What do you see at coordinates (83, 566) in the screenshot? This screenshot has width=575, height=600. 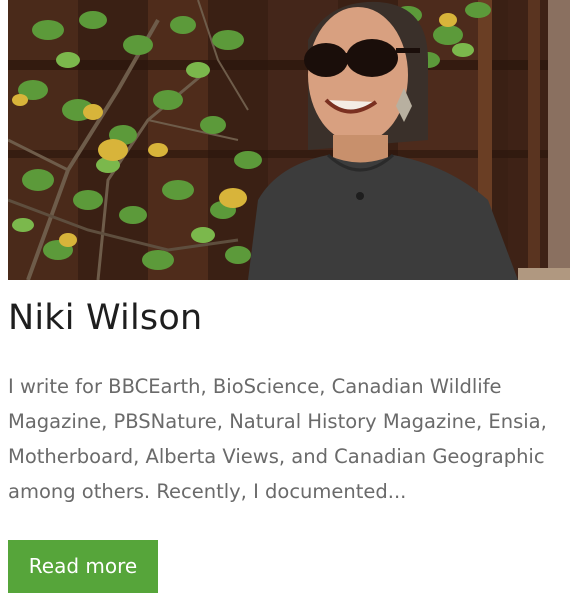 I see `read-more-button: Read more` at bounding box center [83, 566].